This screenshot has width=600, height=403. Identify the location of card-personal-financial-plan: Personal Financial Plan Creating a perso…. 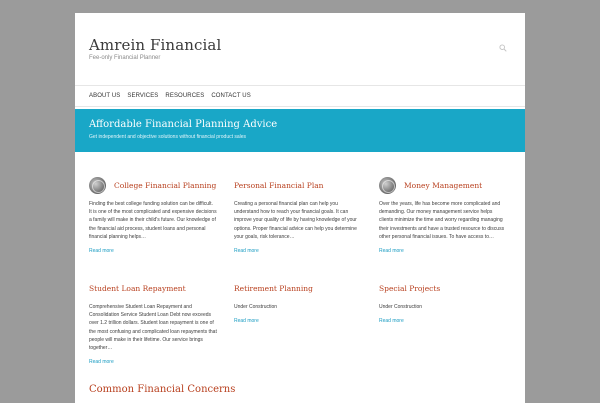
(298, 215).